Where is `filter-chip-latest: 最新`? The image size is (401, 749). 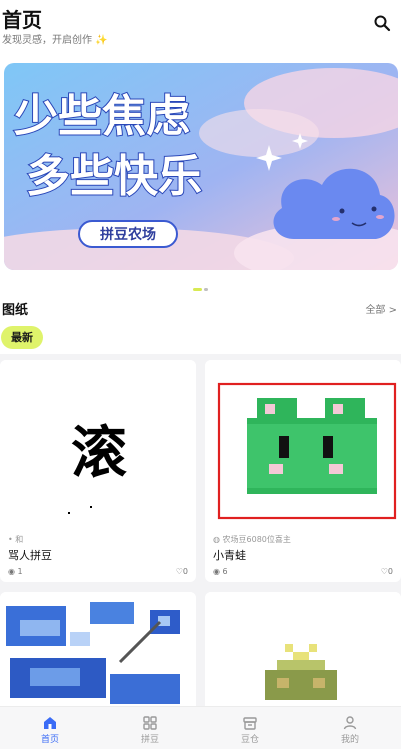
filter-chip-latest: 最新 is located at coordinates (22, 337).